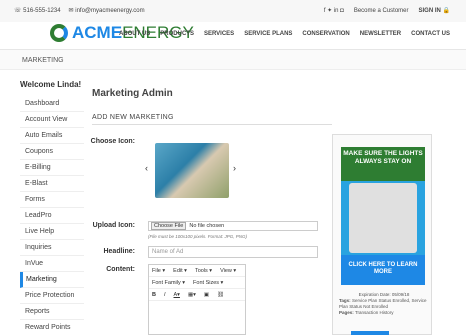 This screenshot has height=335, width=466. I want to click on italic-icon: I, so click(165, 295).